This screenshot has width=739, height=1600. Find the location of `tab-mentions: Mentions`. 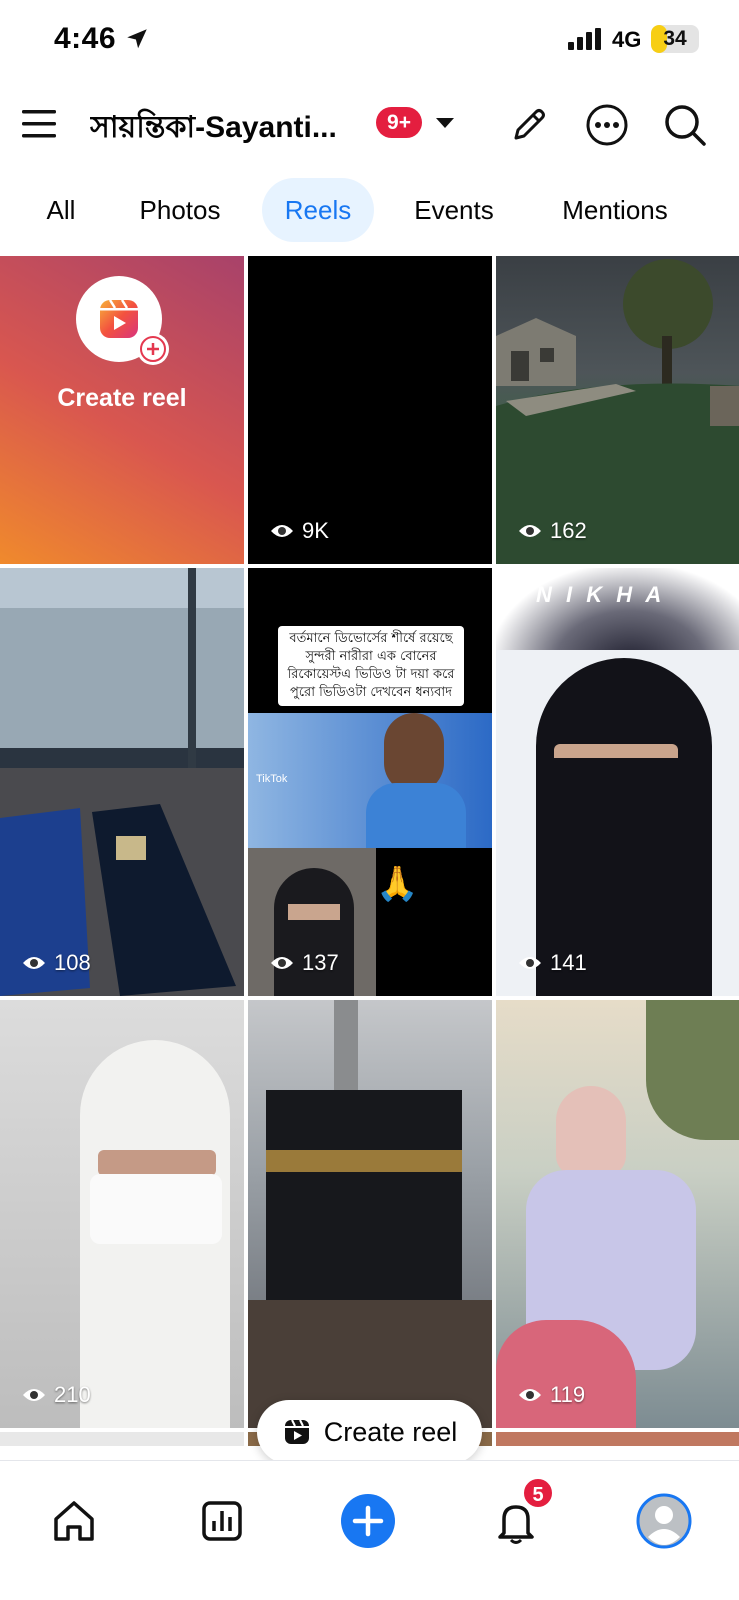

tab-mentions: Mentions is located at coordinates (615, 210).